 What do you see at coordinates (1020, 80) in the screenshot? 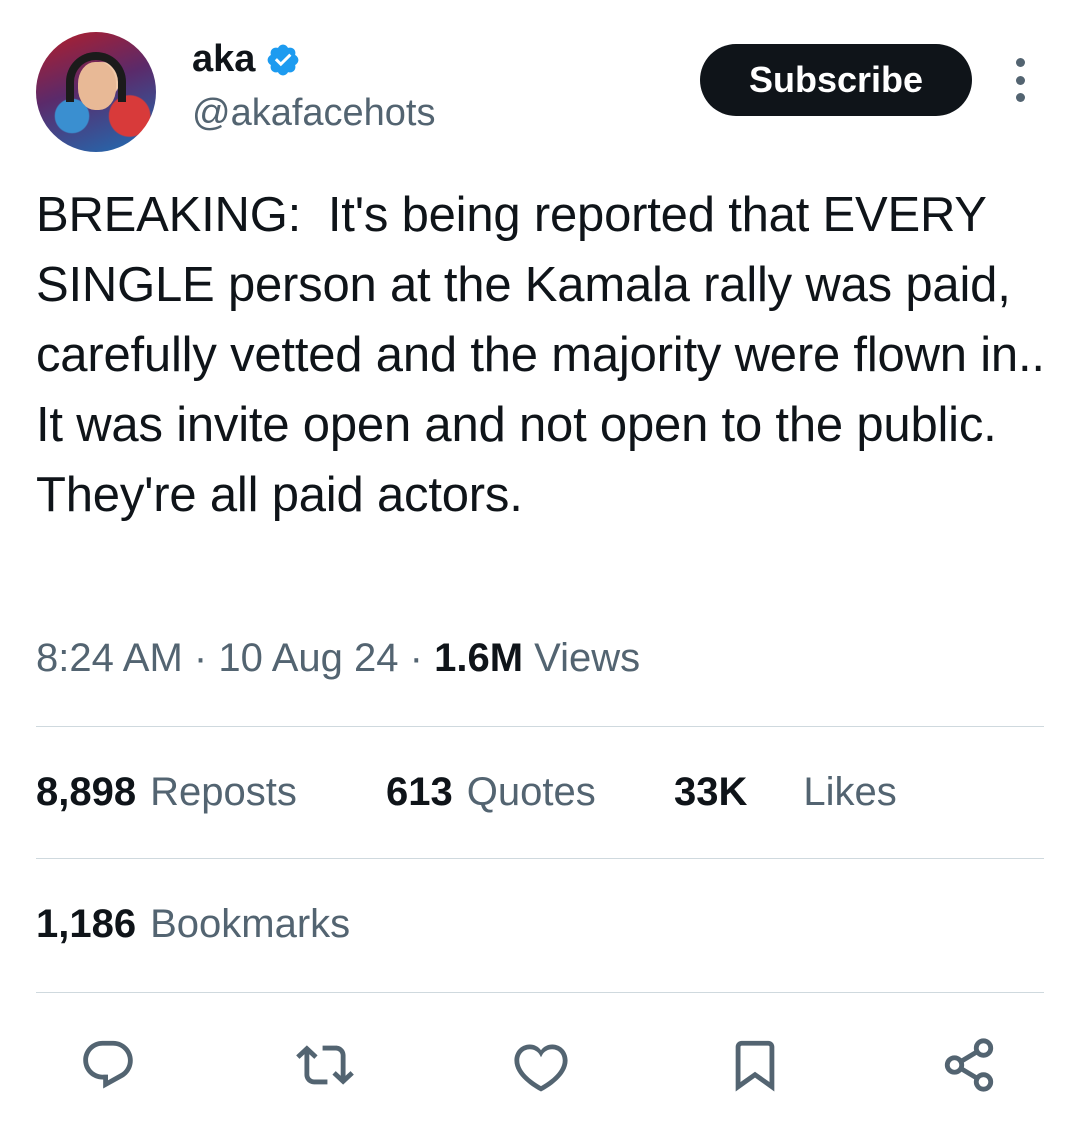
I see `more-options-icon` at bounding box center [1020, 80].